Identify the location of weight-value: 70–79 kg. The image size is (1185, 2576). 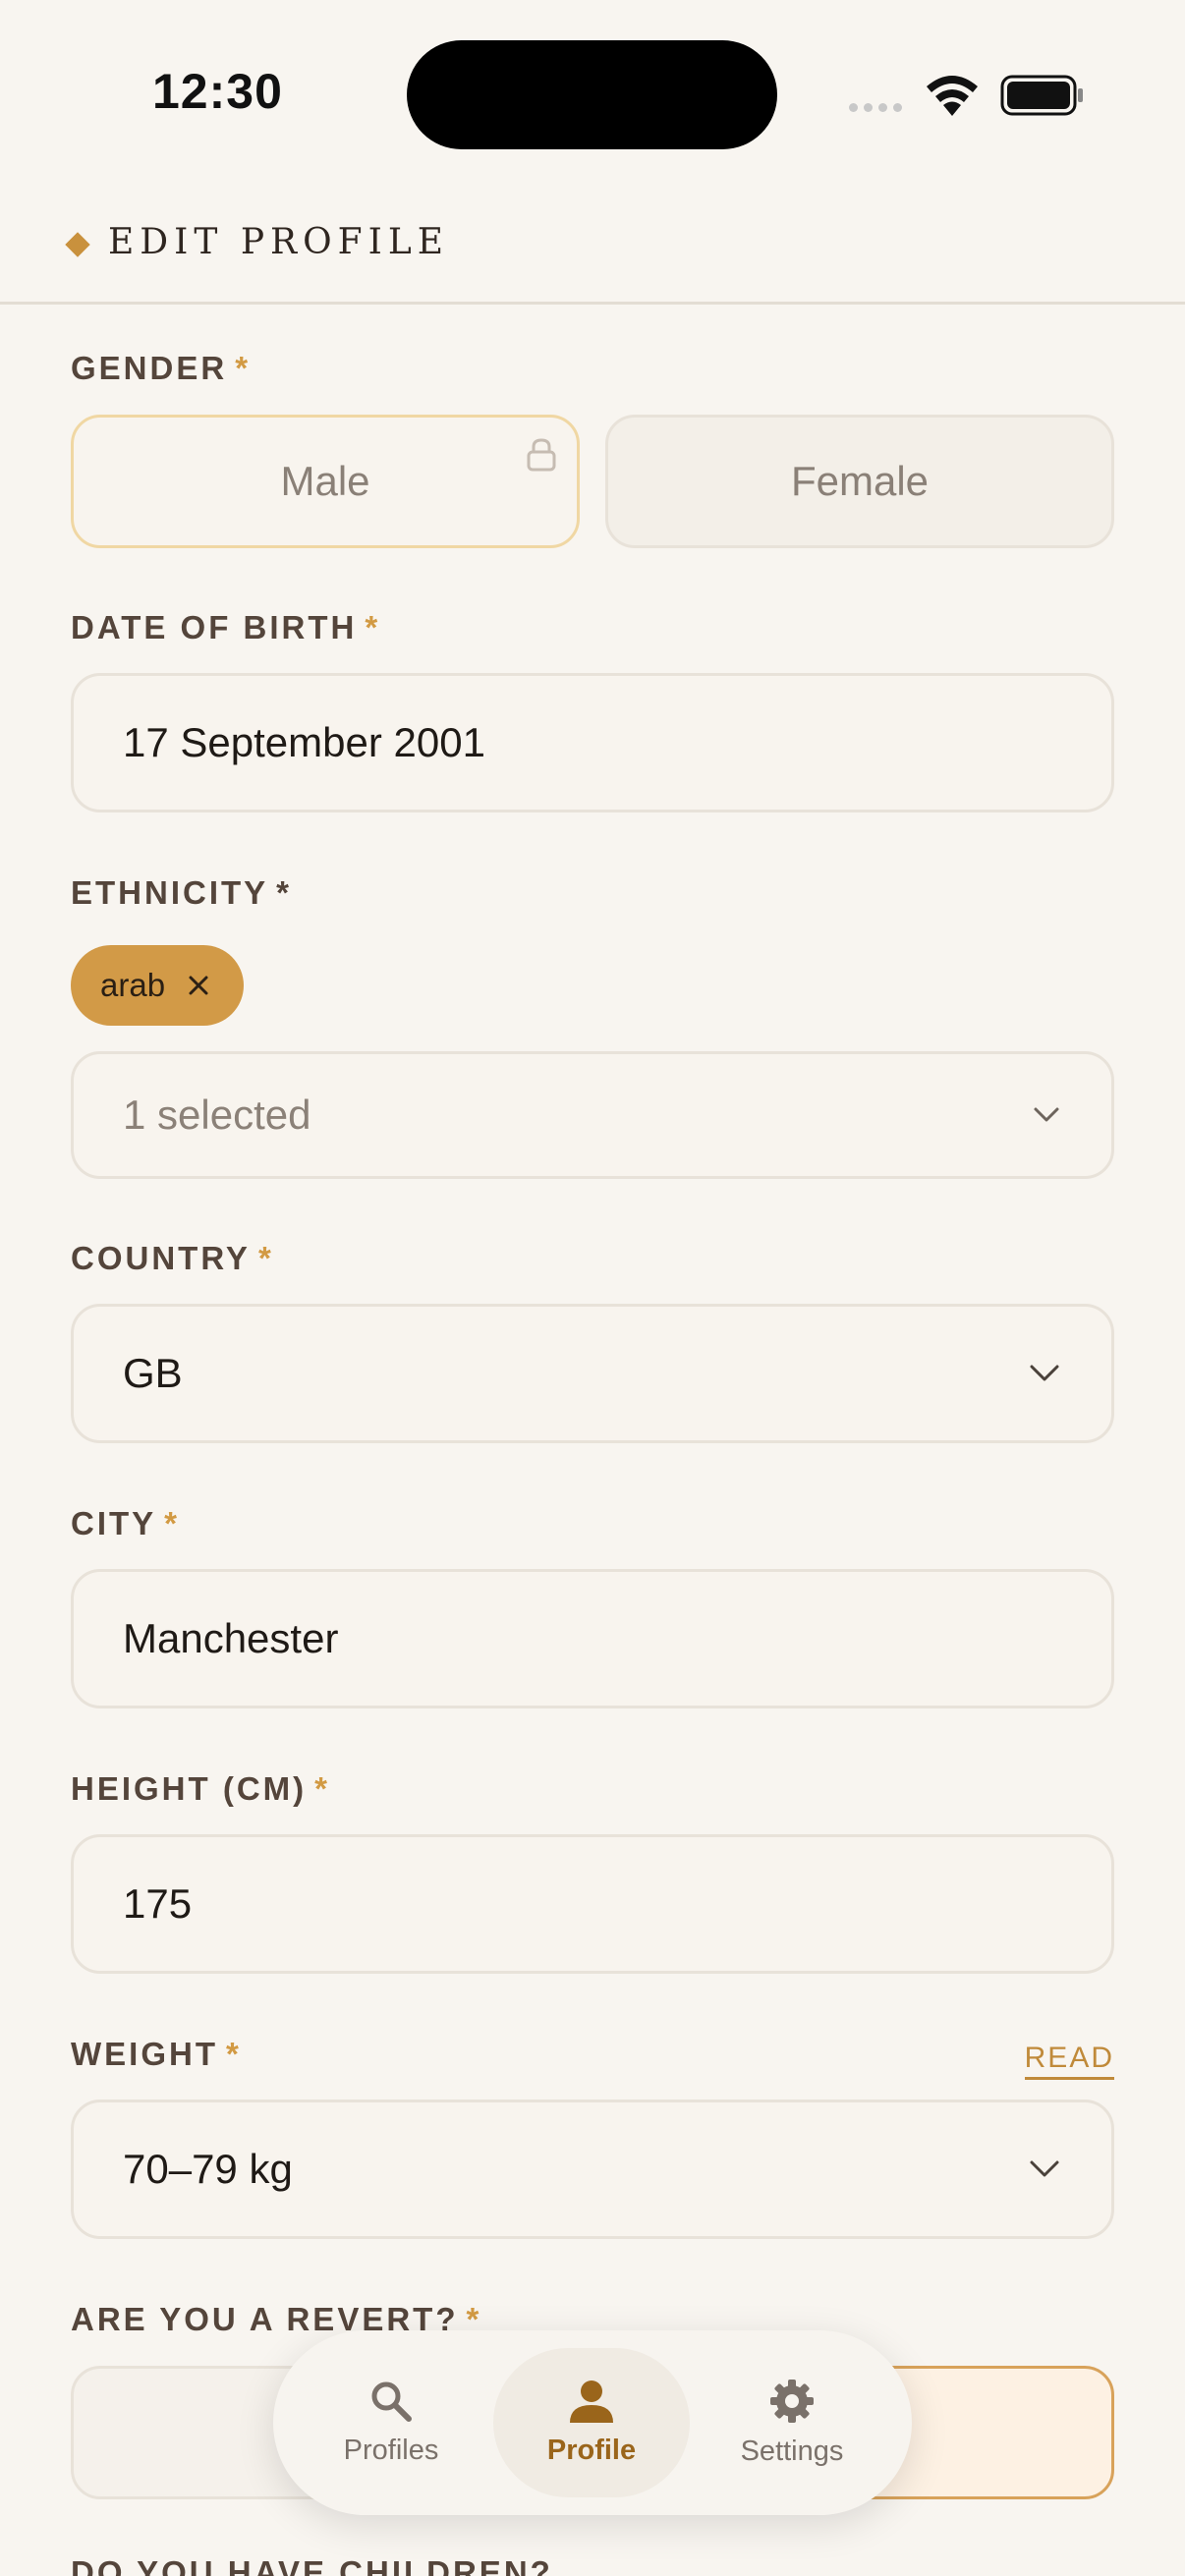
(208, 2169).